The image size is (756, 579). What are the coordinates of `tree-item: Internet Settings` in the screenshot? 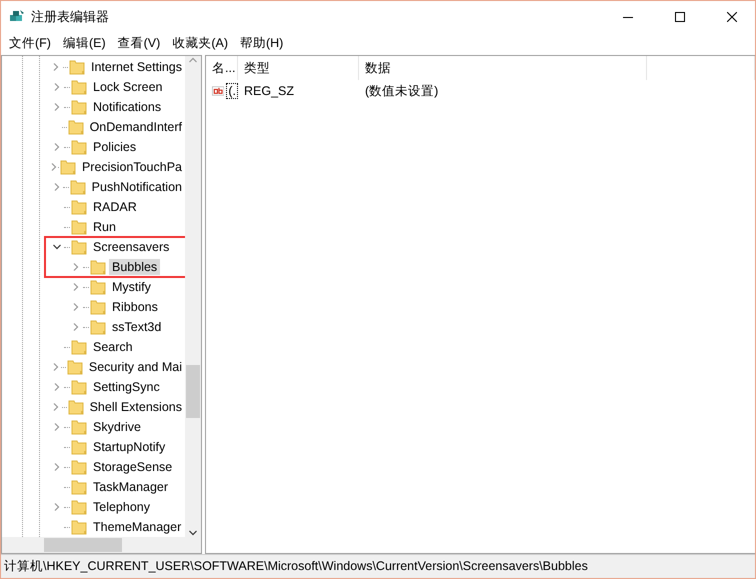 It's located at (136, 67).